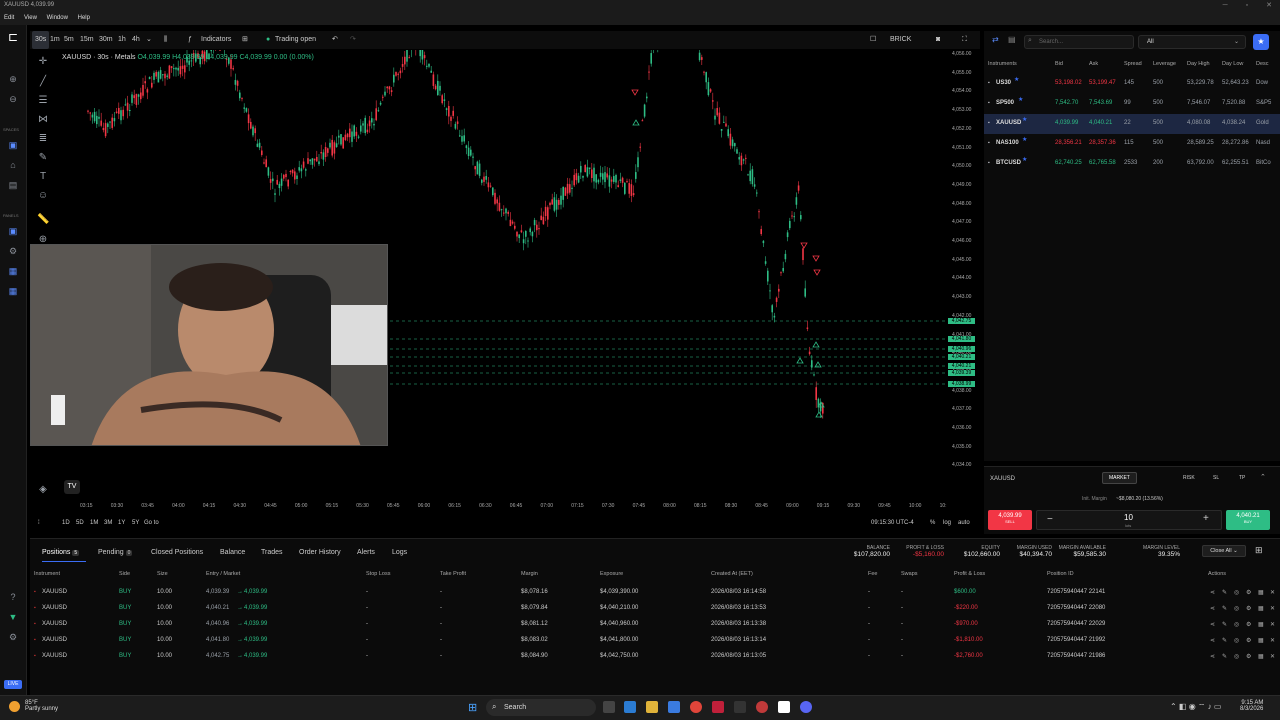  What do you see at coordinates (453, 574) in the screenshot?
I see `positions-col-header: Take Profit` at bounding box center [453, 574].